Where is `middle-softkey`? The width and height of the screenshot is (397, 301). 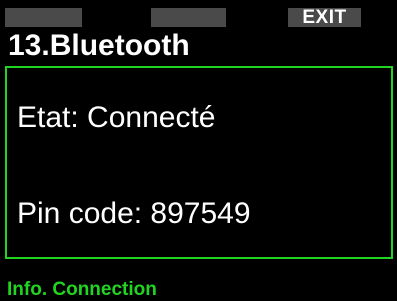
middle-softkey is located at coordinates (188, 17).